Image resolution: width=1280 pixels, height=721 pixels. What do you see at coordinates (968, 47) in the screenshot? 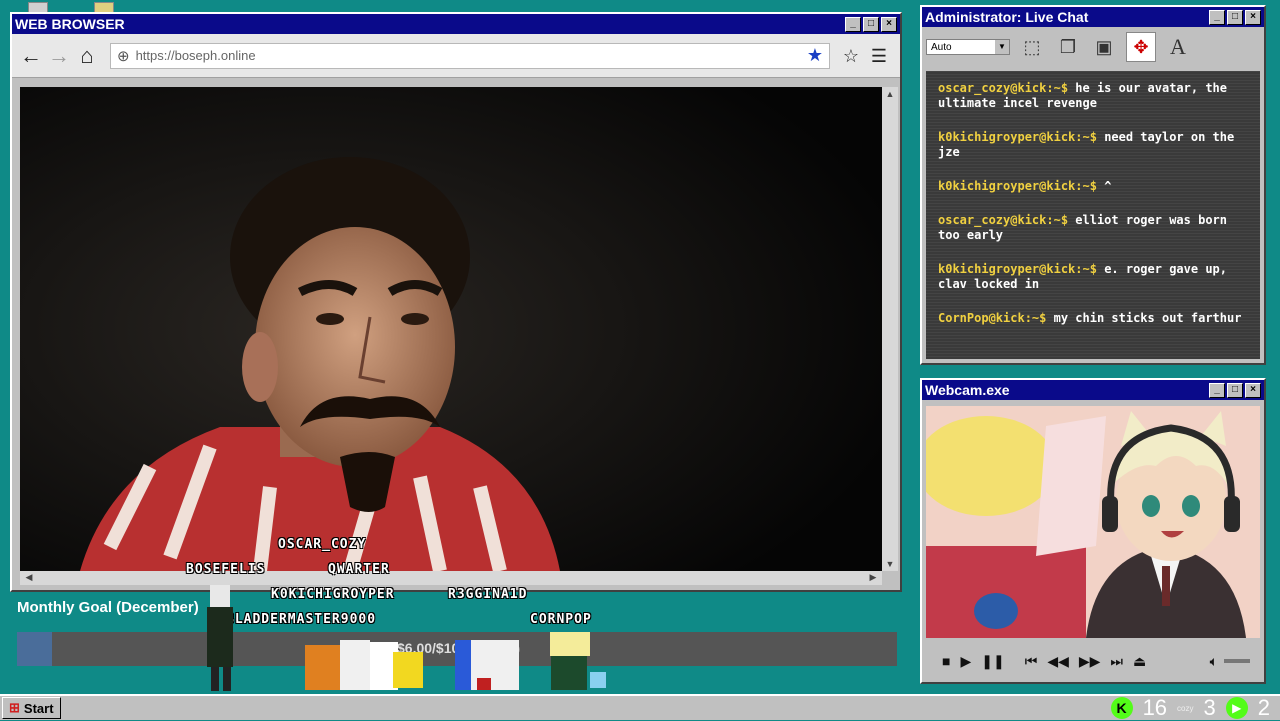
I see `size-select: Auto ▼` at bounding box center [968, 47].